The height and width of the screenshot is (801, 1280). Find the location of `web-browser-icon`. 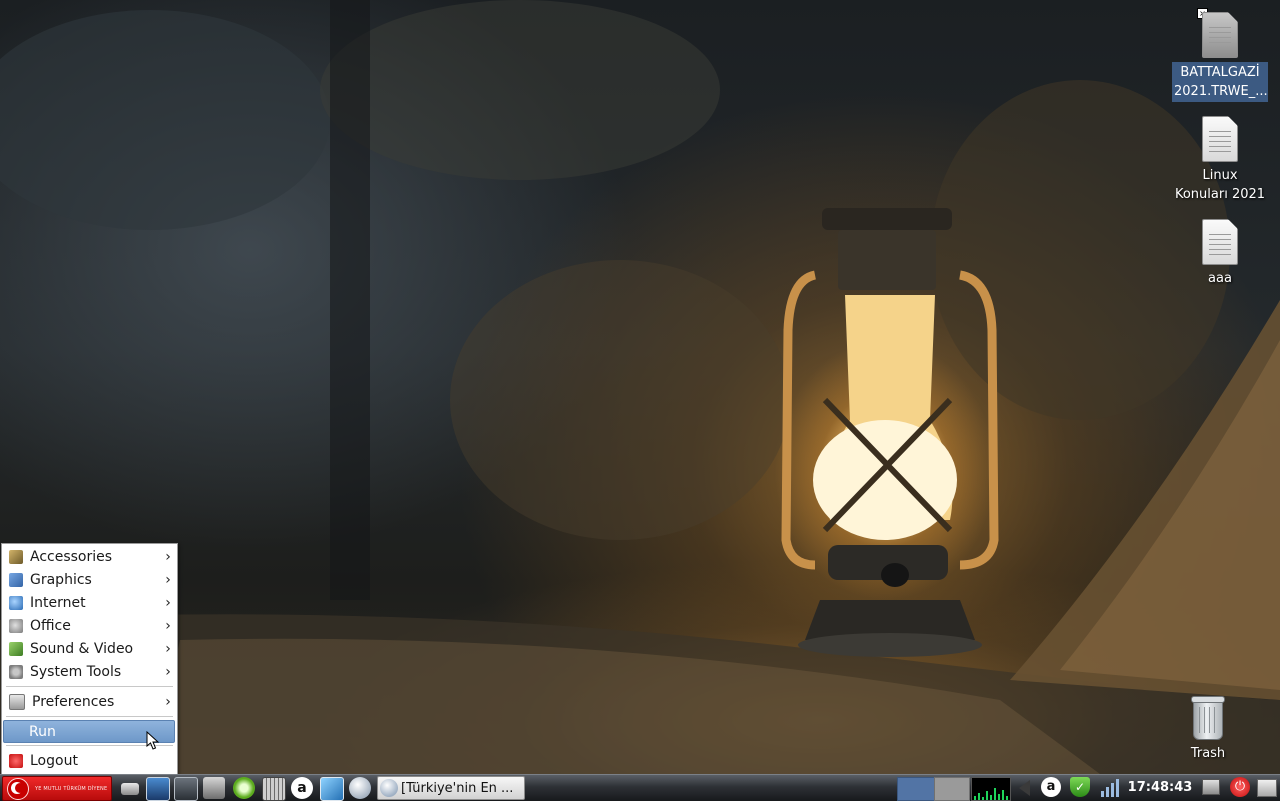

web-browser-icon is located at coordinates (360, 788).